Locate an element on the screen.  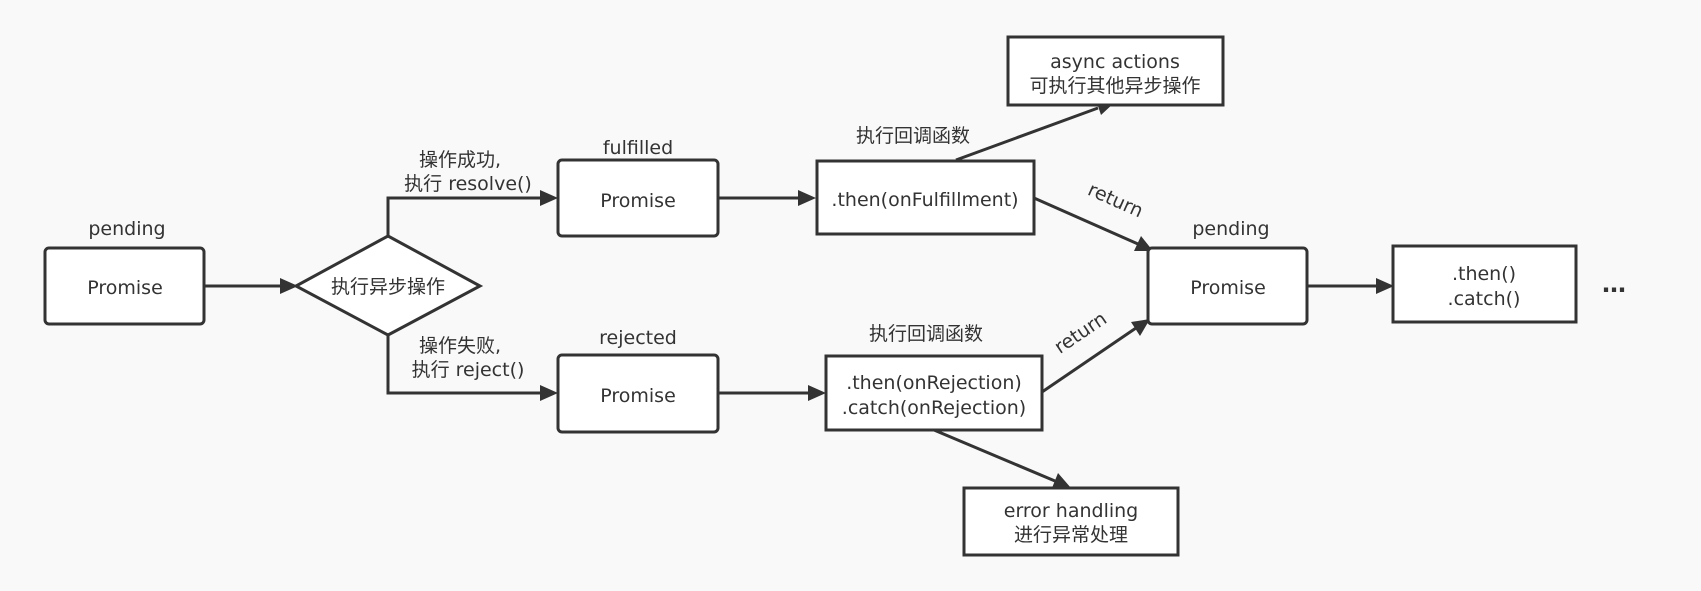
label-success-line2: 执行 resolve() is located at coordinates (468, 184).